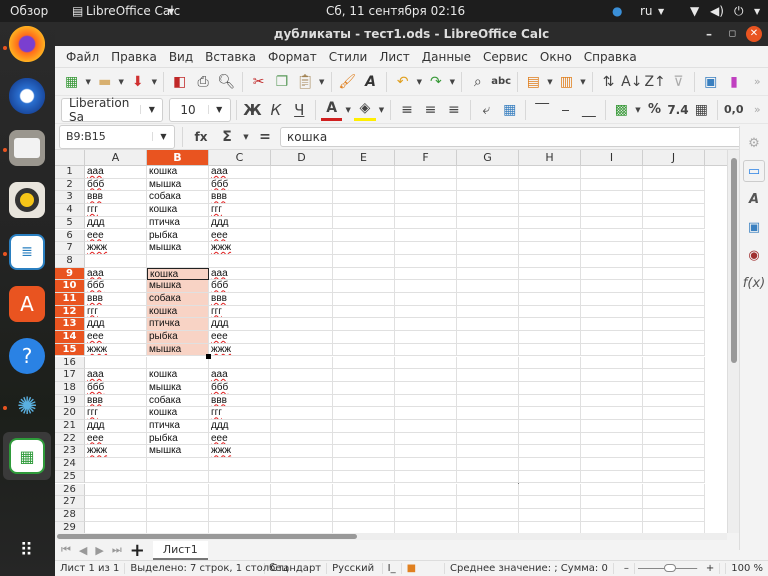  Describe the element at coordinates (331, 110) in the screenshot. I see `font-color-icon: A` at that location.